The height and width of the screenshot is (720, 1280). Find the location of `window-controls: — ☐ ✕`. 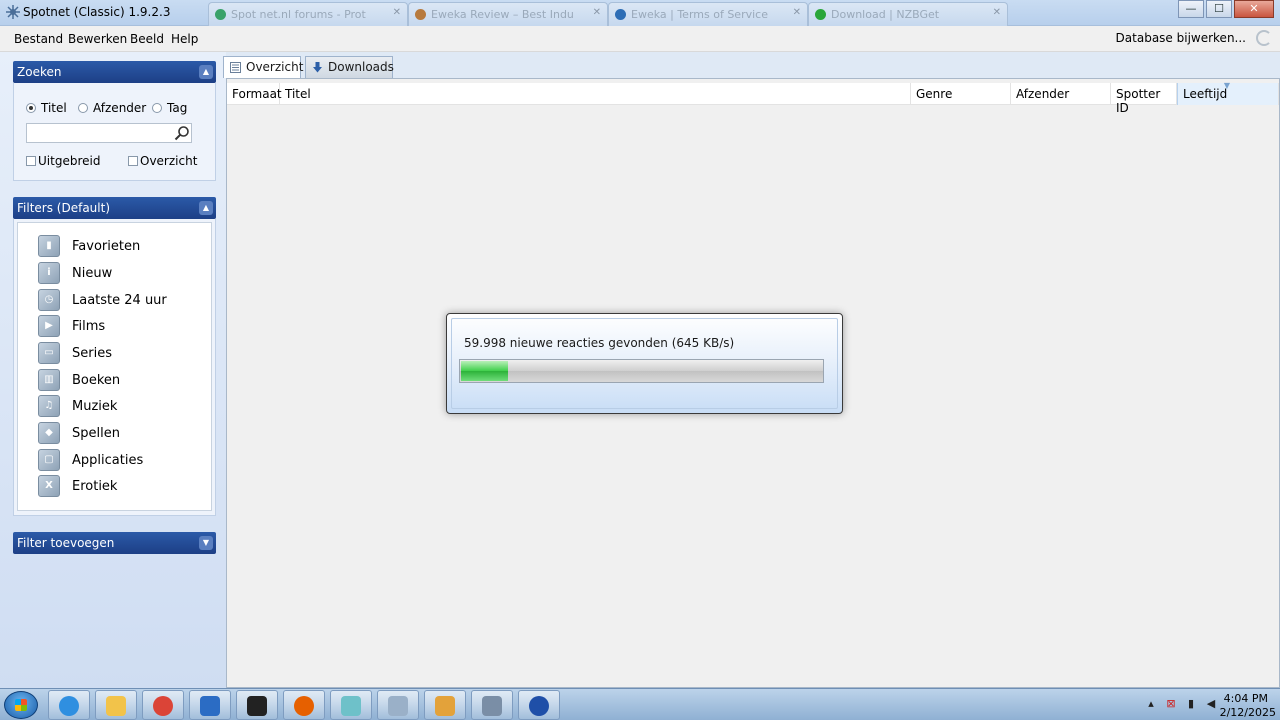

window-controls: — ☐ ✕ is located at coordinates (1225, 10).